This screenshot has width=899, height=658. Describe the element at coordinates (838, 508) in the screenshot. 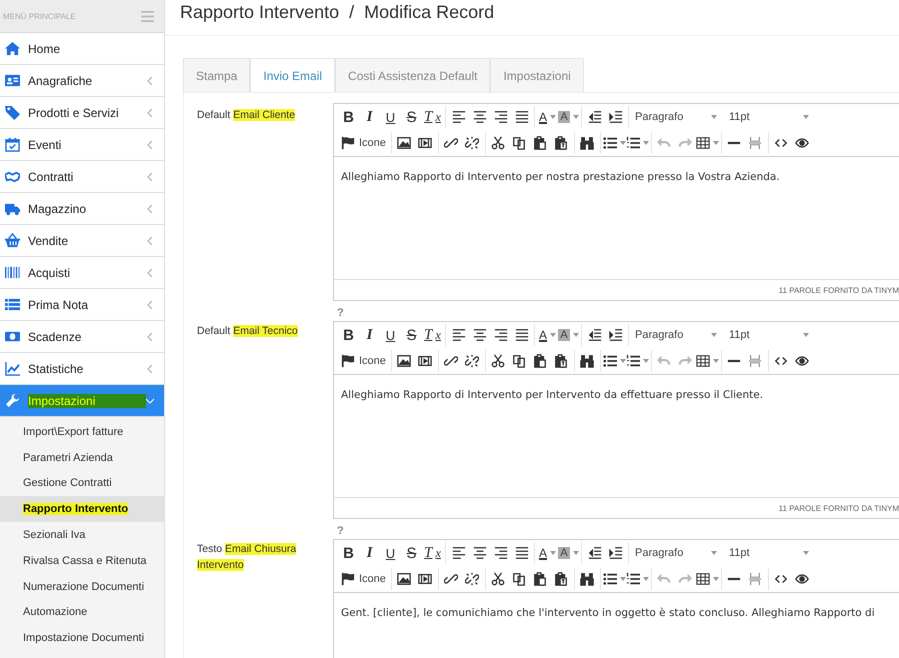

I see `word-count-status: 11 PAROLE FORNITO DA TINYM` at that location.